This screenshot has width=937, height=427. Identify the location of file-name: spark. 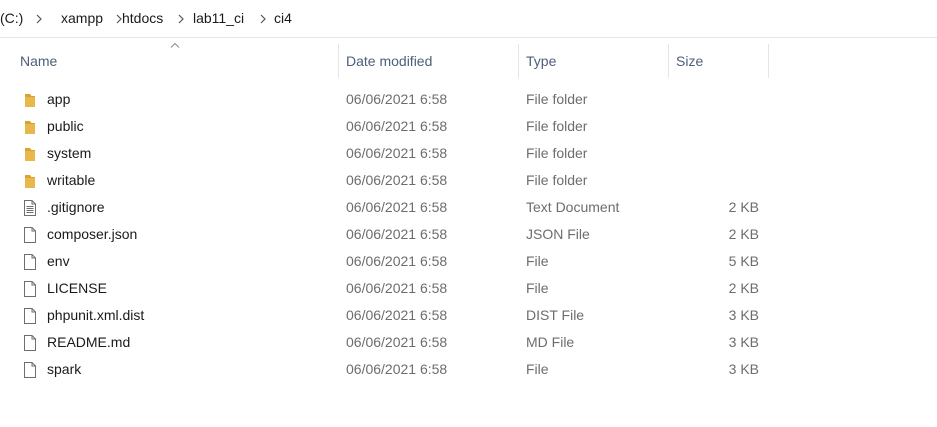
(64, 369).